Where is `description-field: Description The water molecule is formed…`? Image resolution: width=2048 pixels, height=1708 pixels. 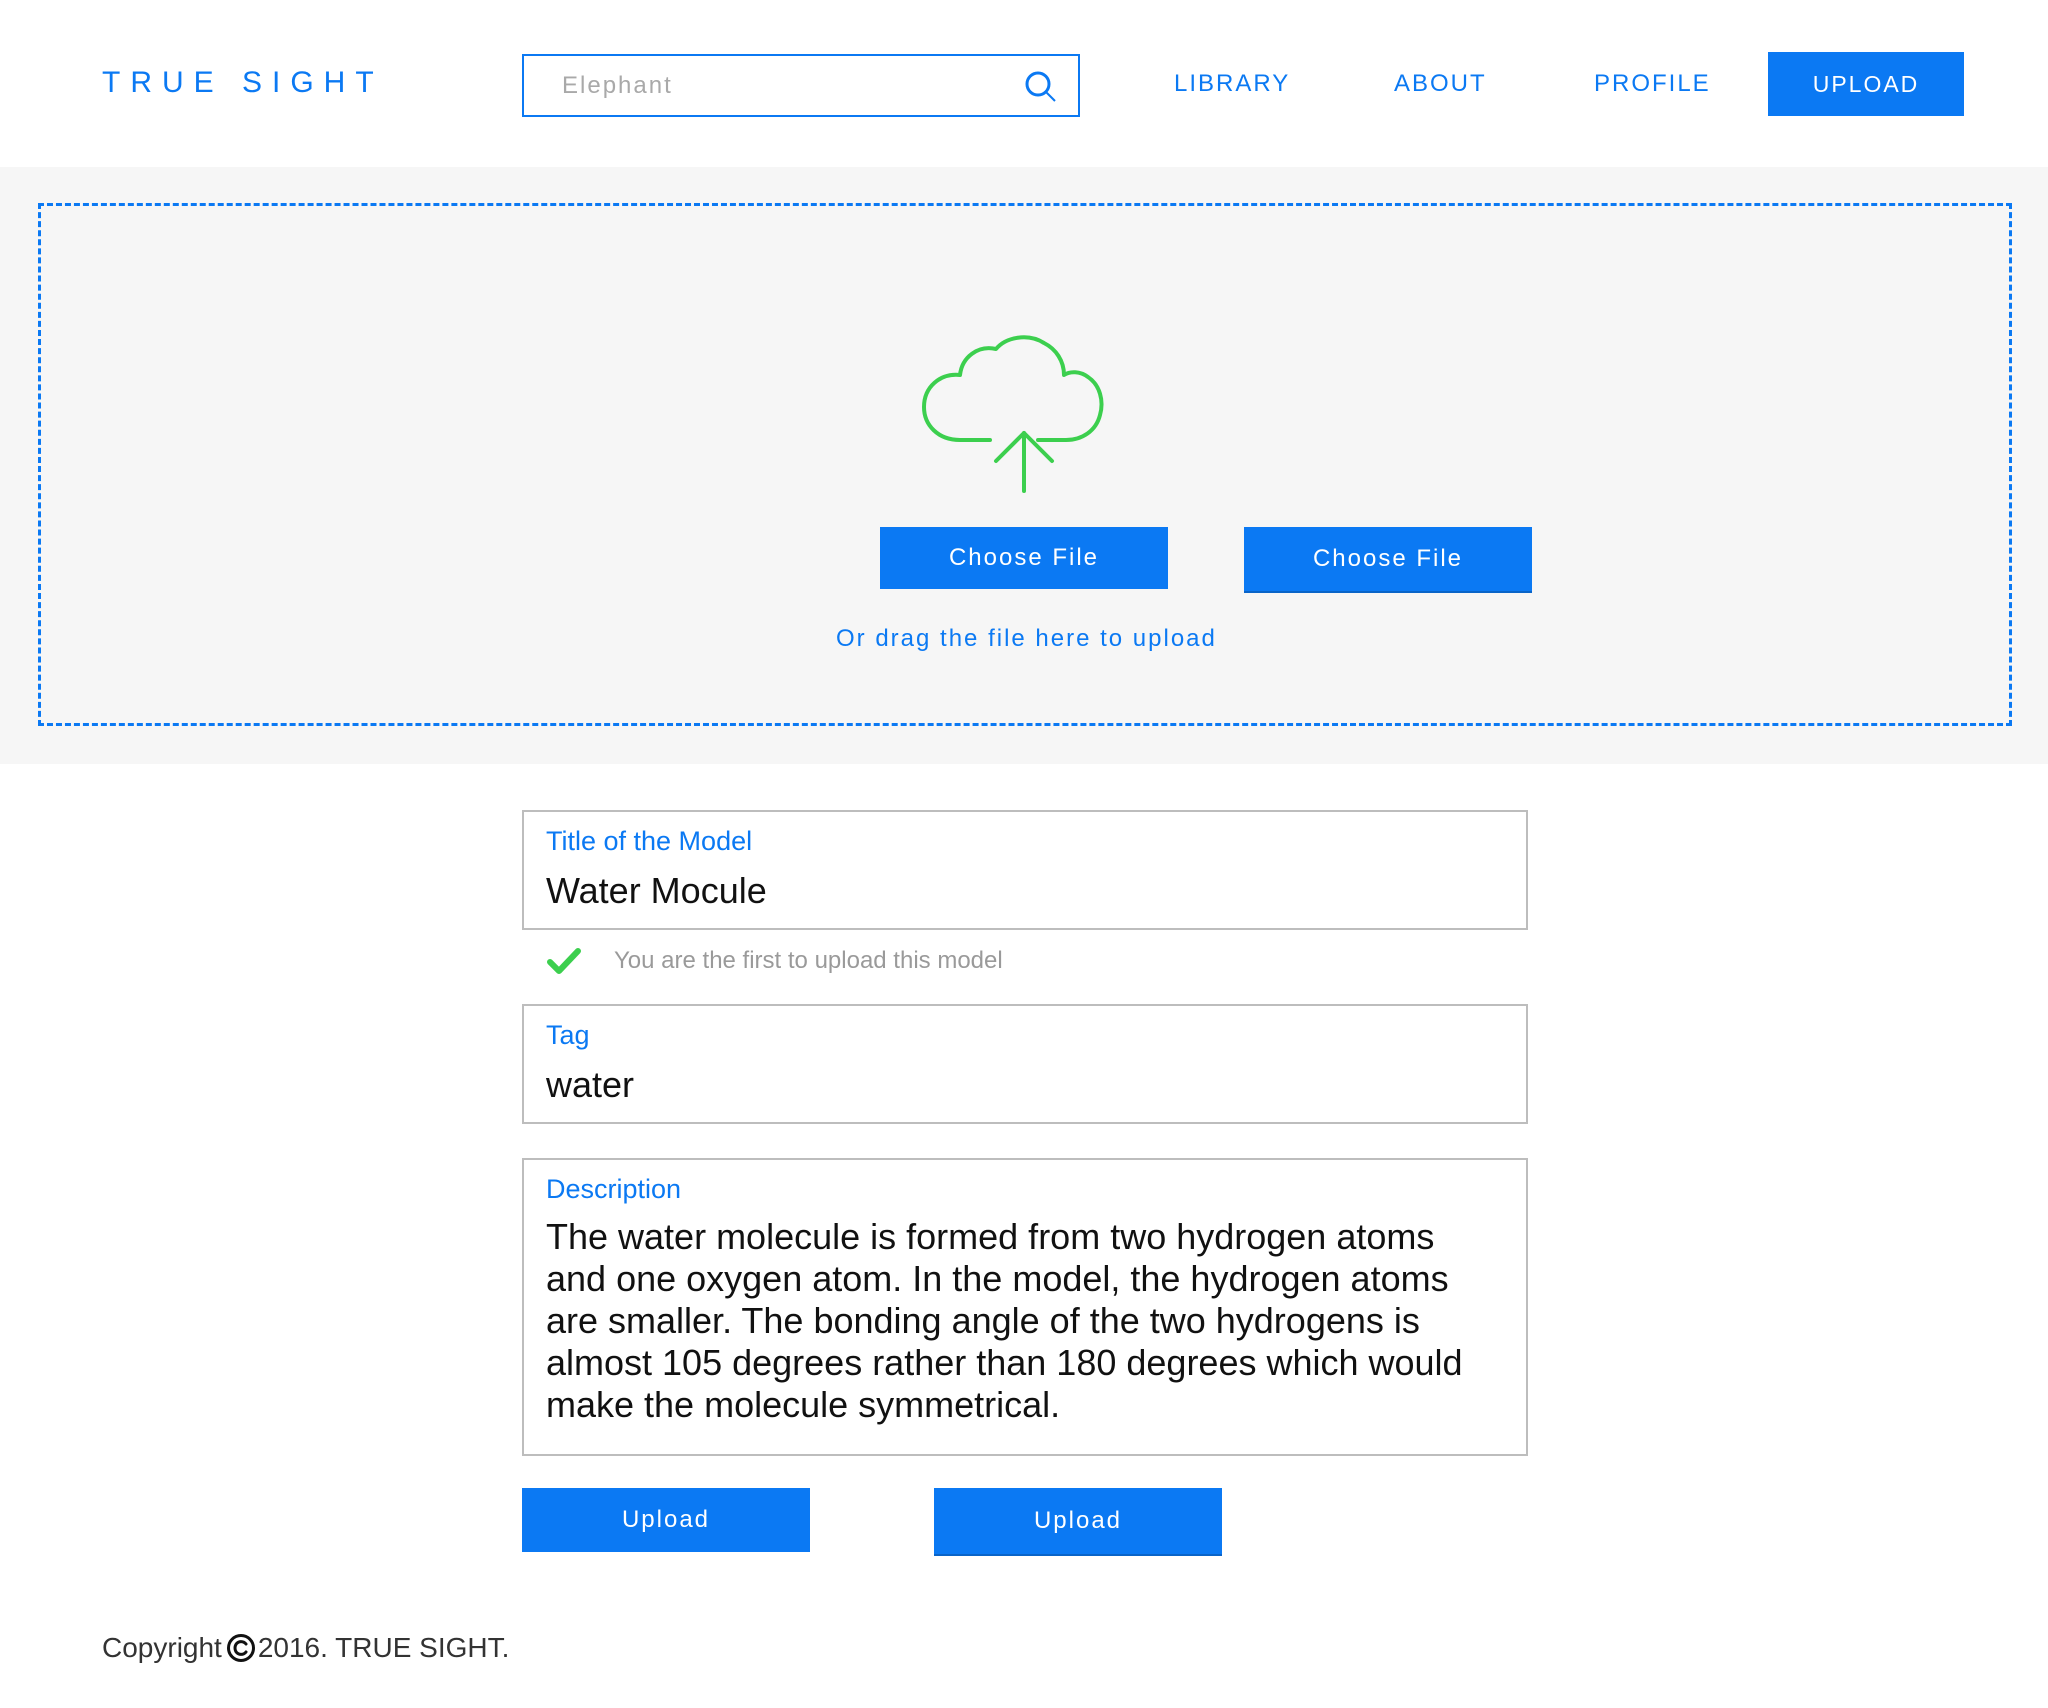
description-field: Description The water molecule is formed… is located at coordinates (1025, 1307).